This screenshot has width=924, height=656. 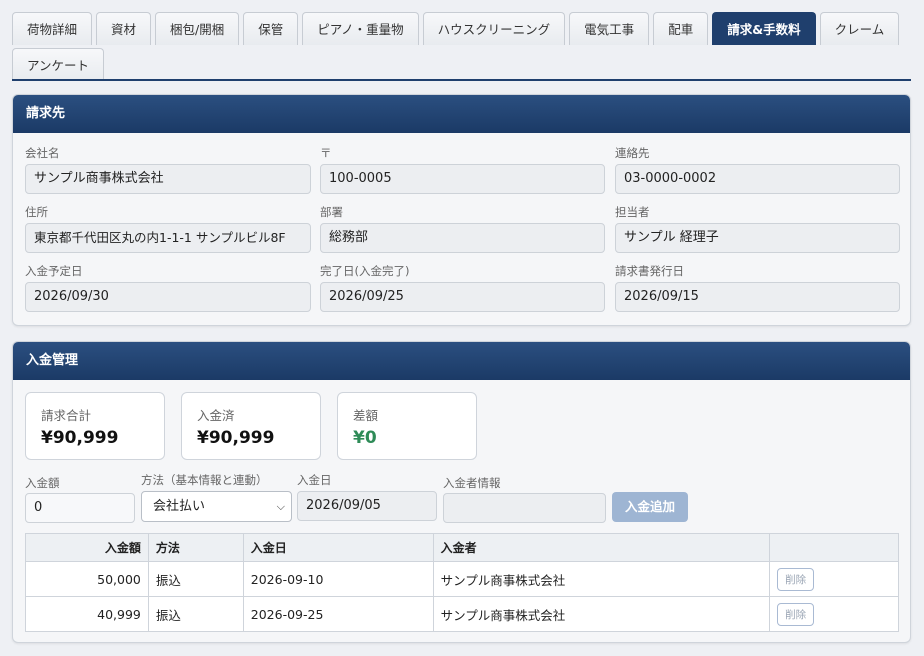 What do you see at coordinates (52, 28) in the screenshot?
I see `tab-cargo-details: 荷物詳細` at bounding box center [52, 28].